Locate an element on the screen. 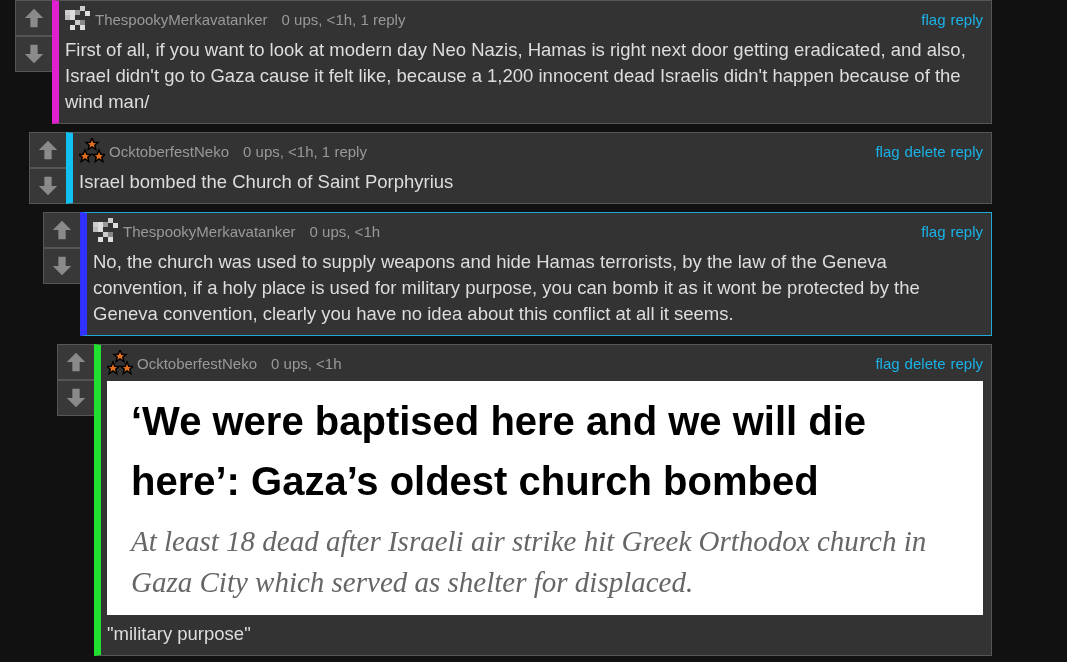  comment-text: No, the church was used to supply weapons and hide Hamas terrorists, by the law of the Geneva convention, if a holy place is used for military purpose, you can bomb it as it wont be protected by the Geneva convention, clearly you have no idea about this conflict at all it seems. is located at coordinates (507, 288).